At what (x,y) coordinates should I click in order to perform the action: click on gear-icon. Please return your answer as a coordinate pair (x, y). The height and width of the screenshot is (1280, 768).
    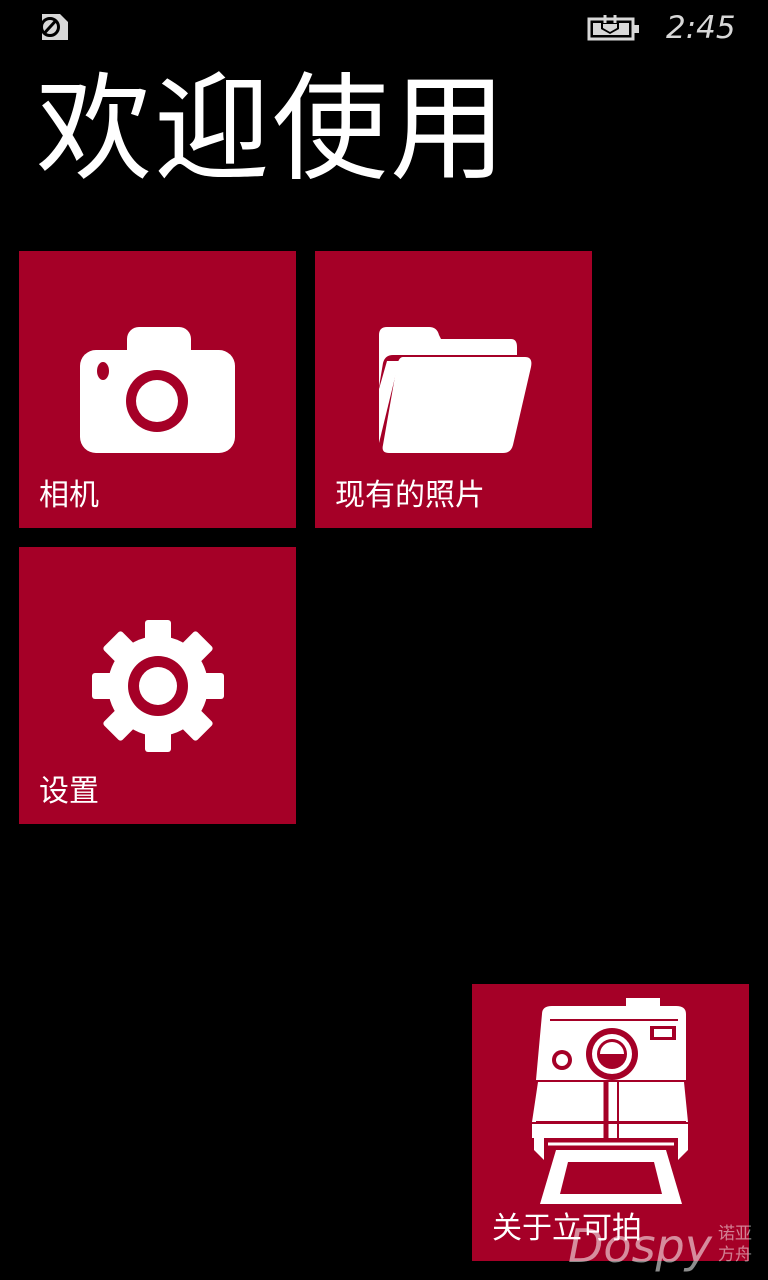
    Looking at the image, I should click on (158, 686).